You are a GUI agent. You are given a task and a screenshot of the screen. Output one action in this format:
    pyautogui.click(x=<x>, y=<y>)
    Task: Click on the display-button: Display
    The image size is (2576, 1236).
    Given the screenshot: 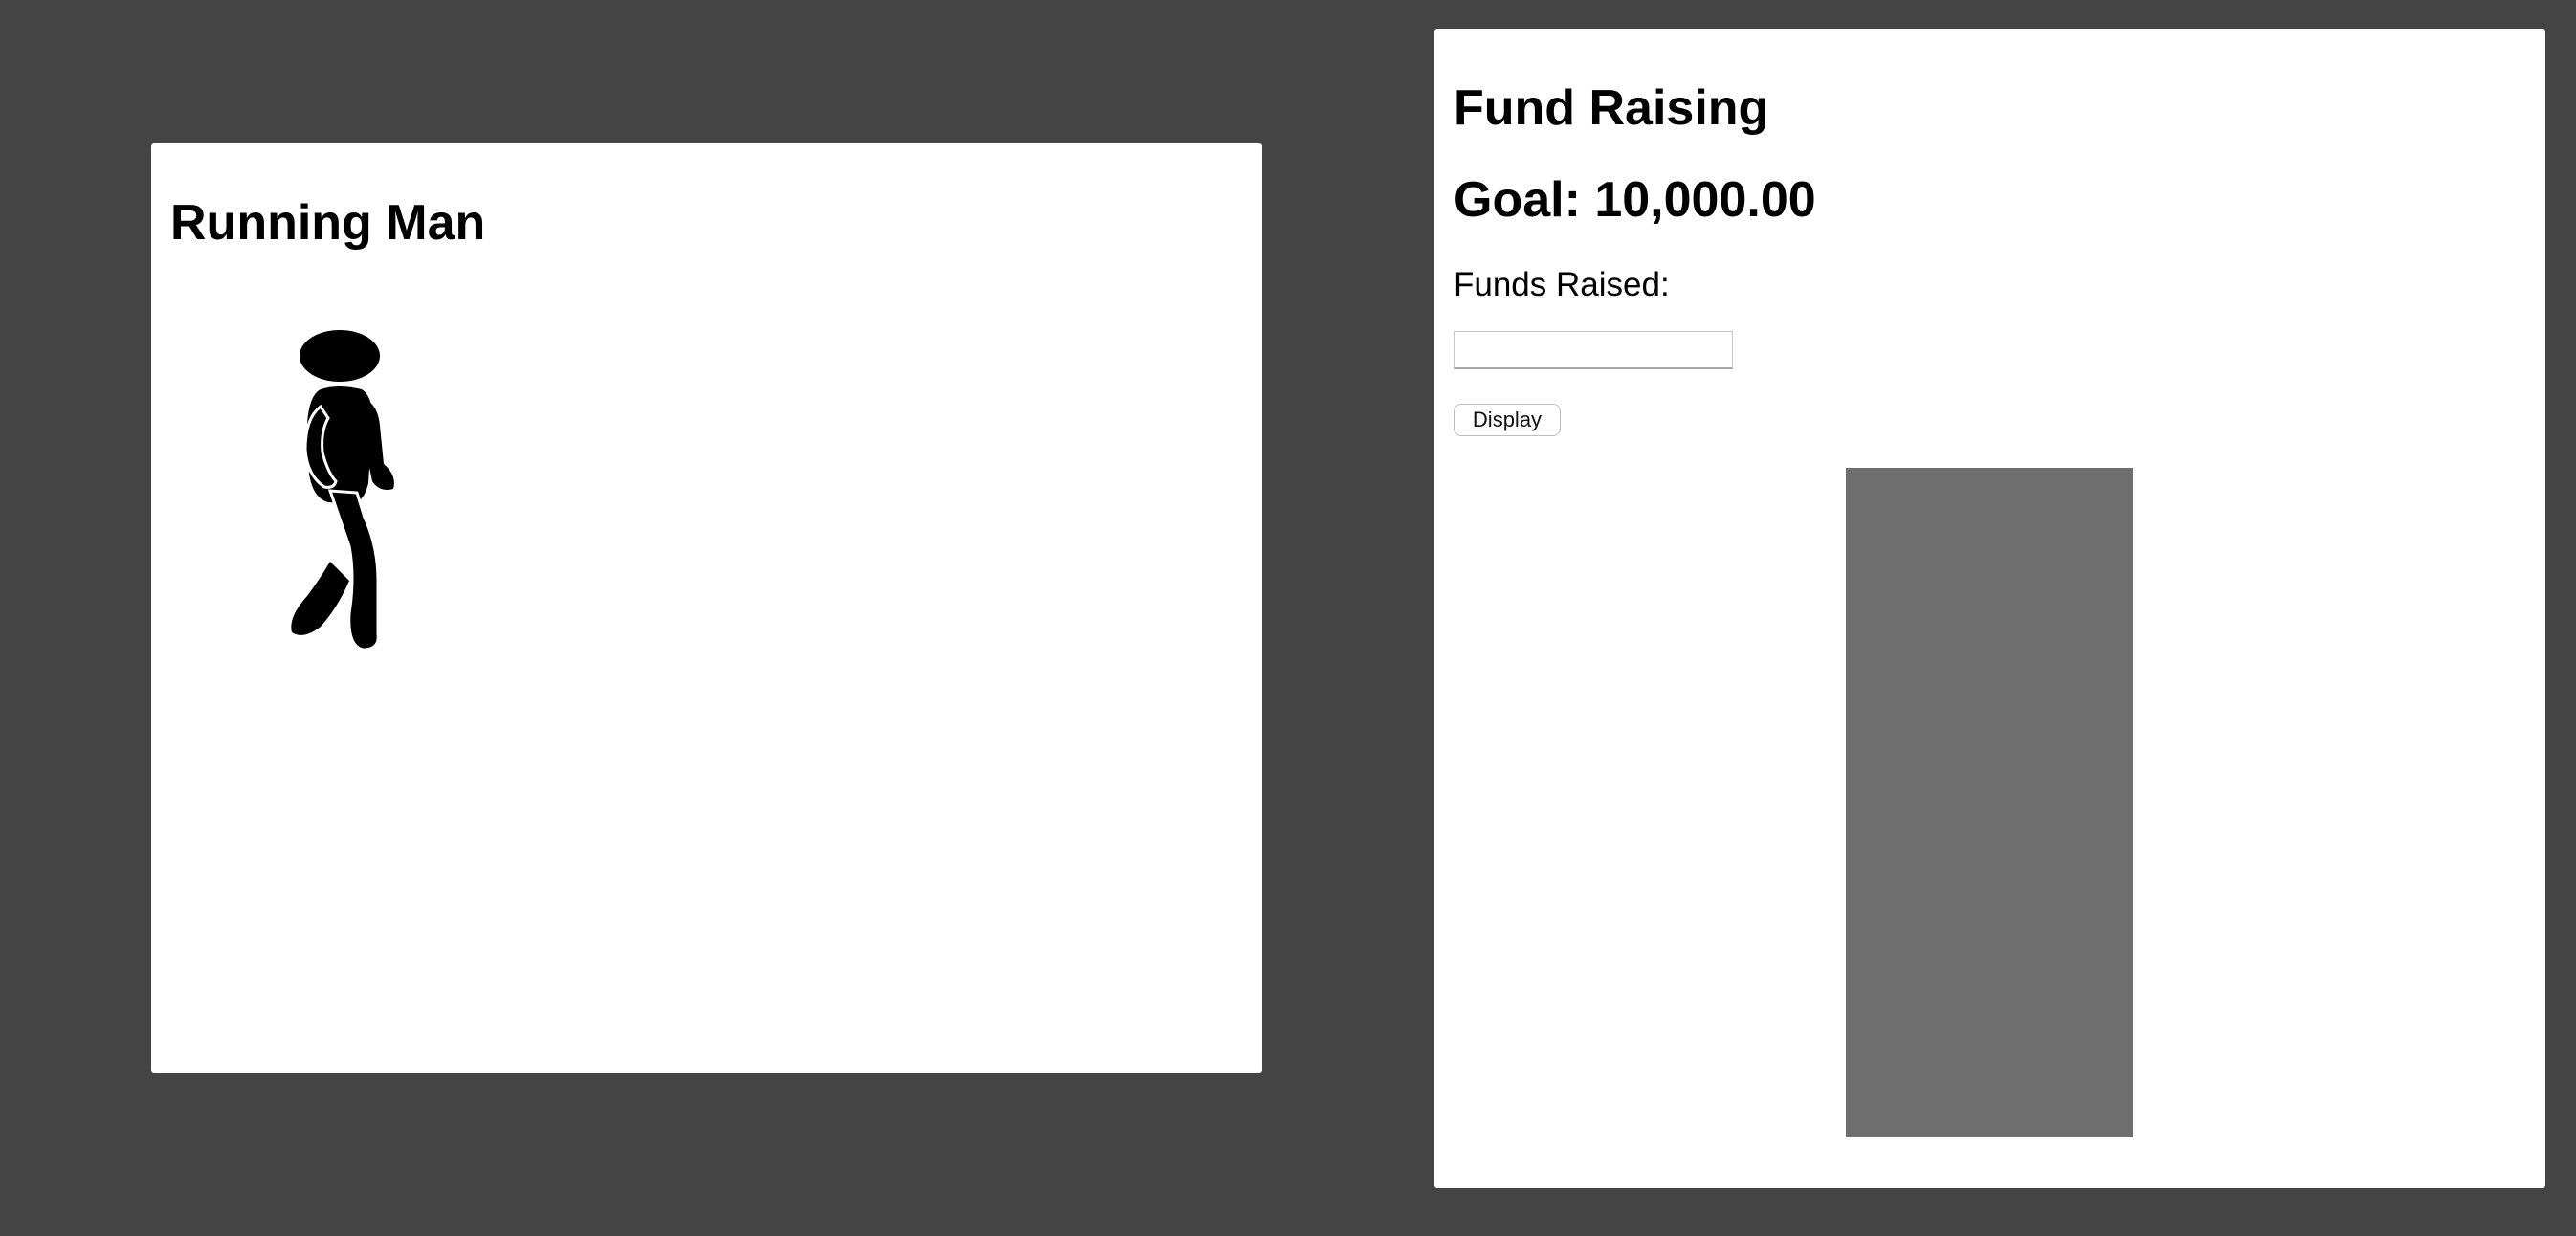 What is the action you would take?
    pyautogui.click(x=1507, y=420)
    